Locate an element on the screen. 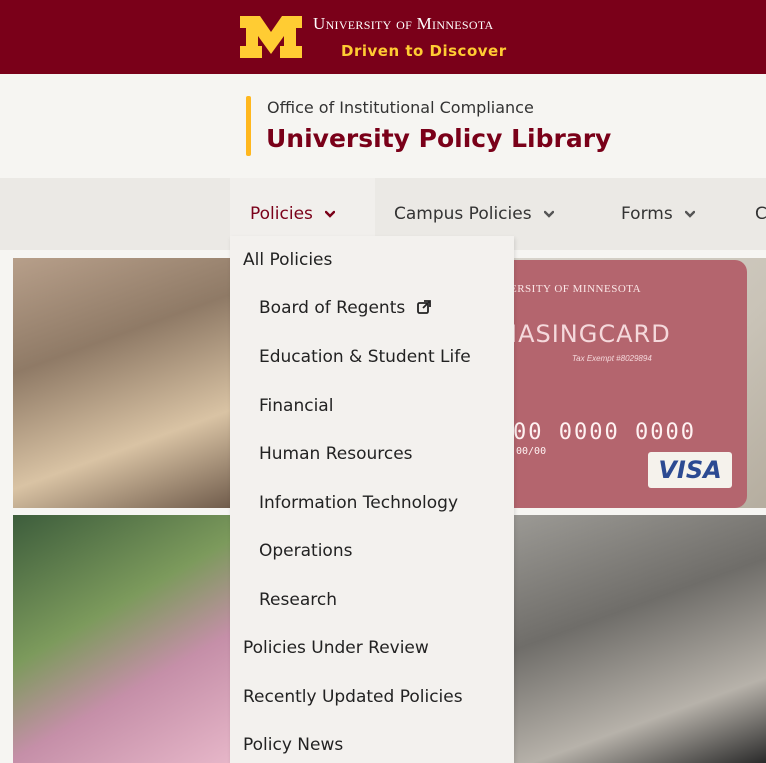 The image size is (766, 763). menu-item-label: Financial is located at coordinates (296, 406).